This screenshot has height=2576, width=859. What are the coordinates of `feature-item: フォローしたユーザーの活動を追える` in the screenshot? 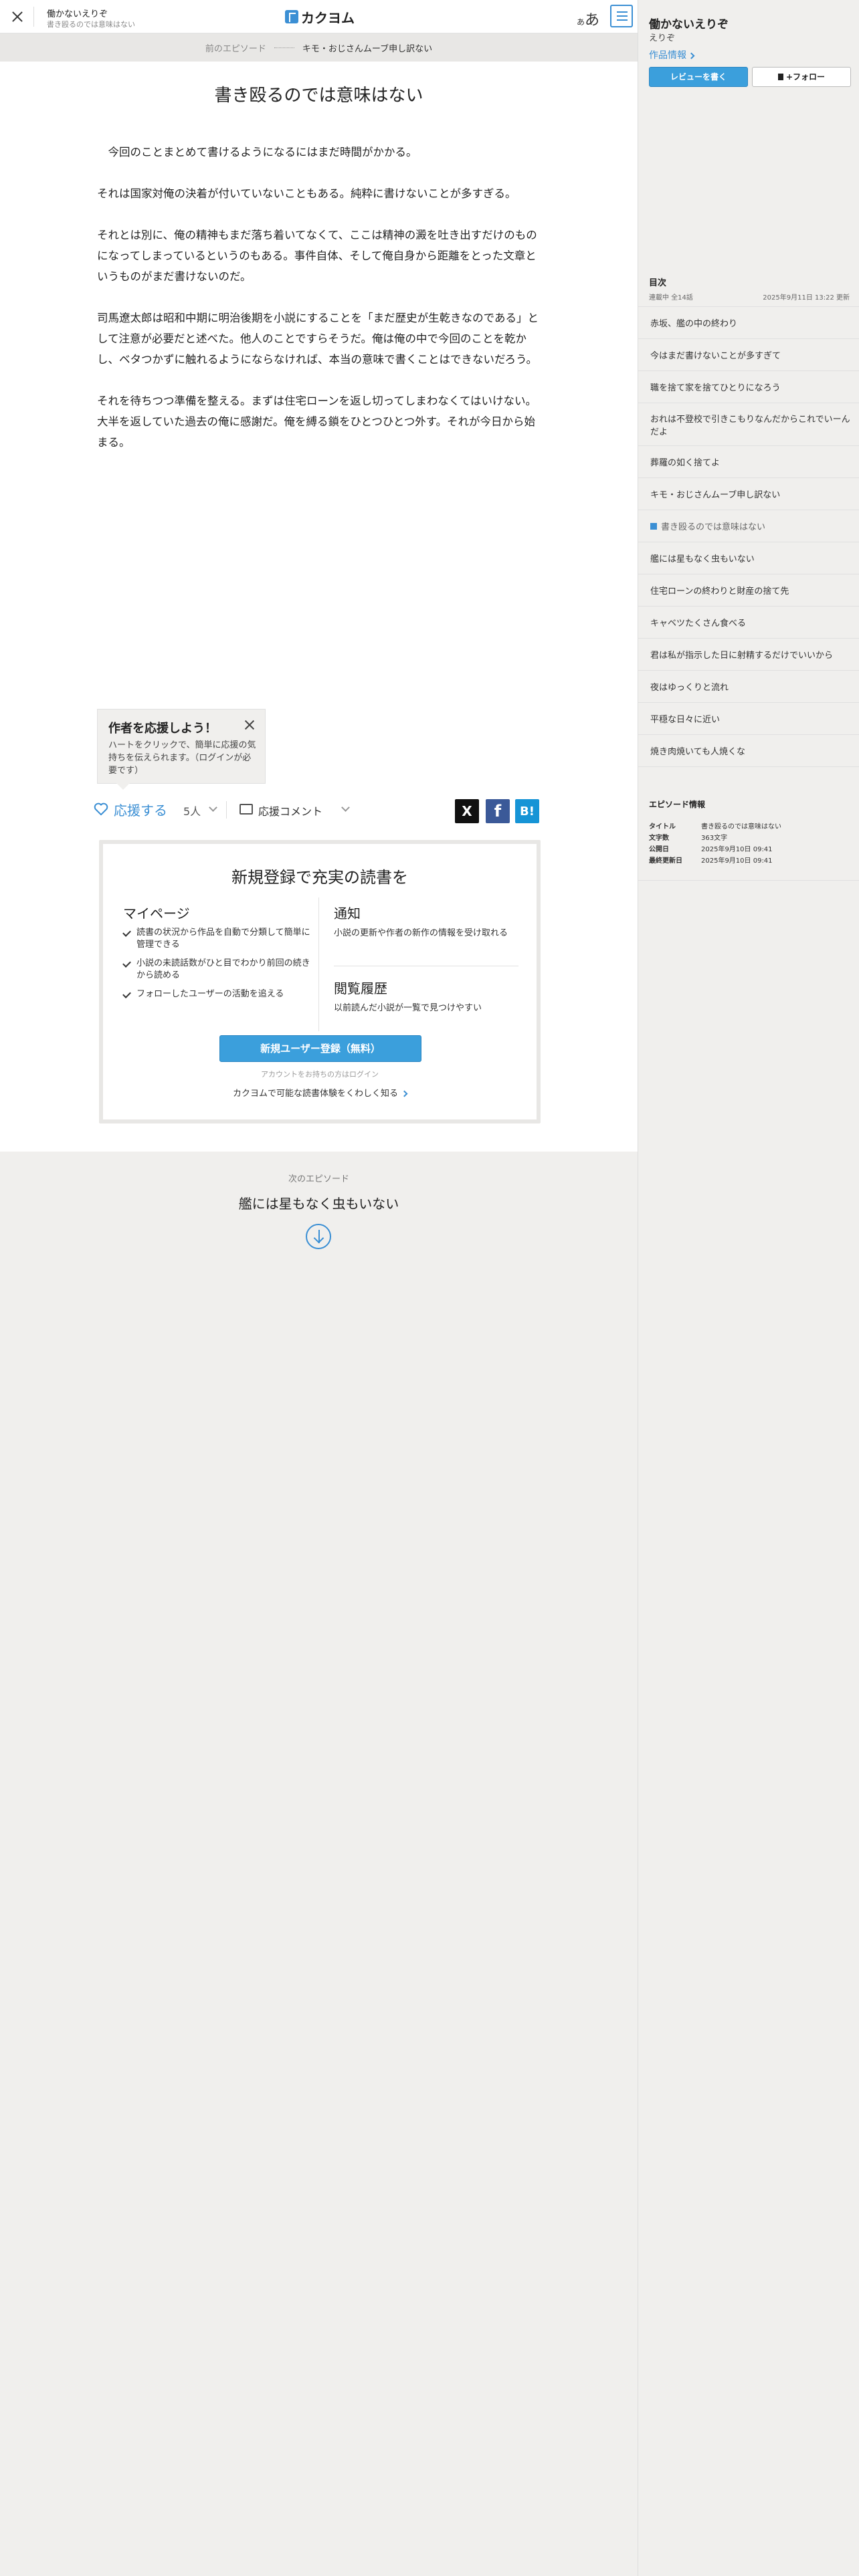 It's located at (220, 994).